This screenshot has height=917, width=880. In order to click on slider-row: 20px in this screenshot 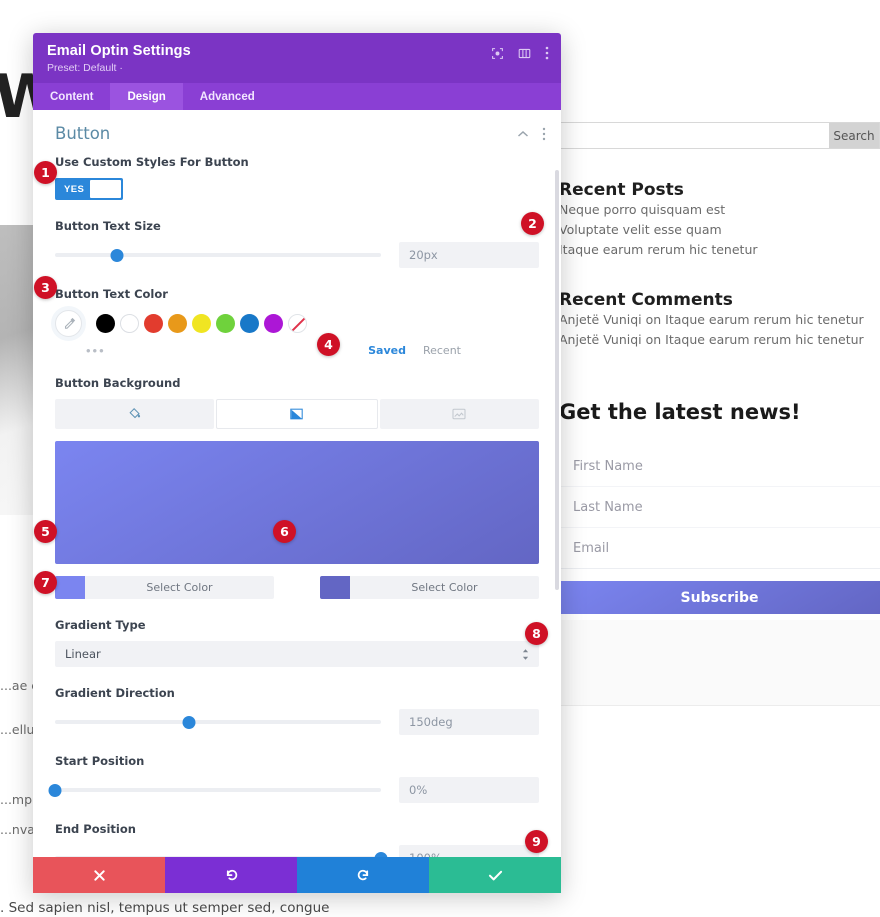, I will do `click(297, 255)`.